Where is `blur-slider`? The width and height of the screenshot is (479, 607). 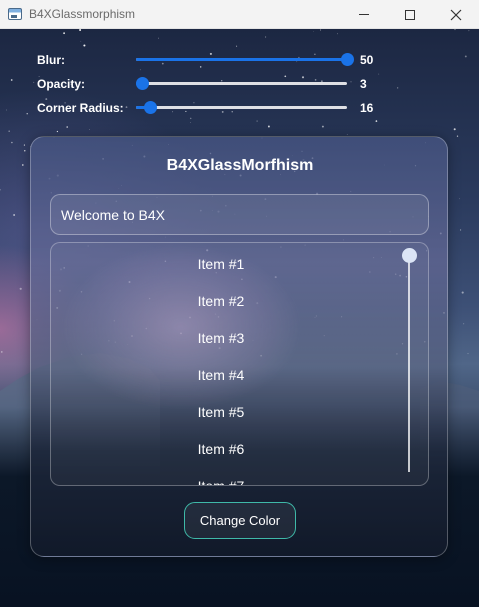 blur-slider is located at coordinates (245, 59).